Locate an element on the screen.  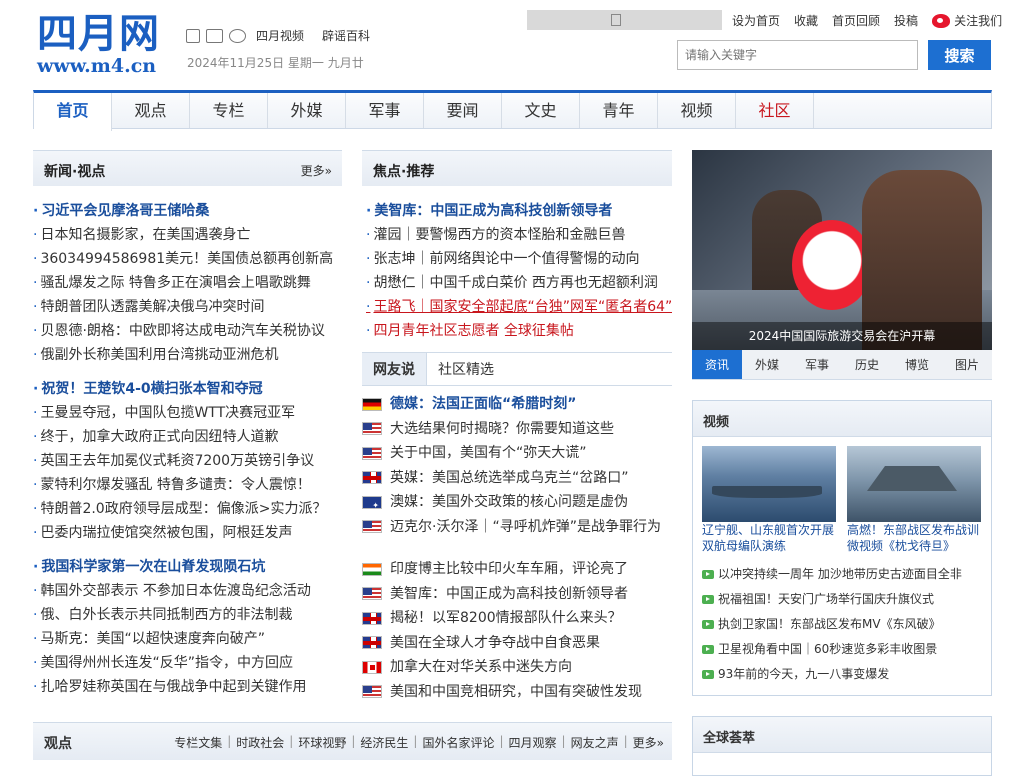
opinion-link: 经济民生 is located at coordinates (384, 742).